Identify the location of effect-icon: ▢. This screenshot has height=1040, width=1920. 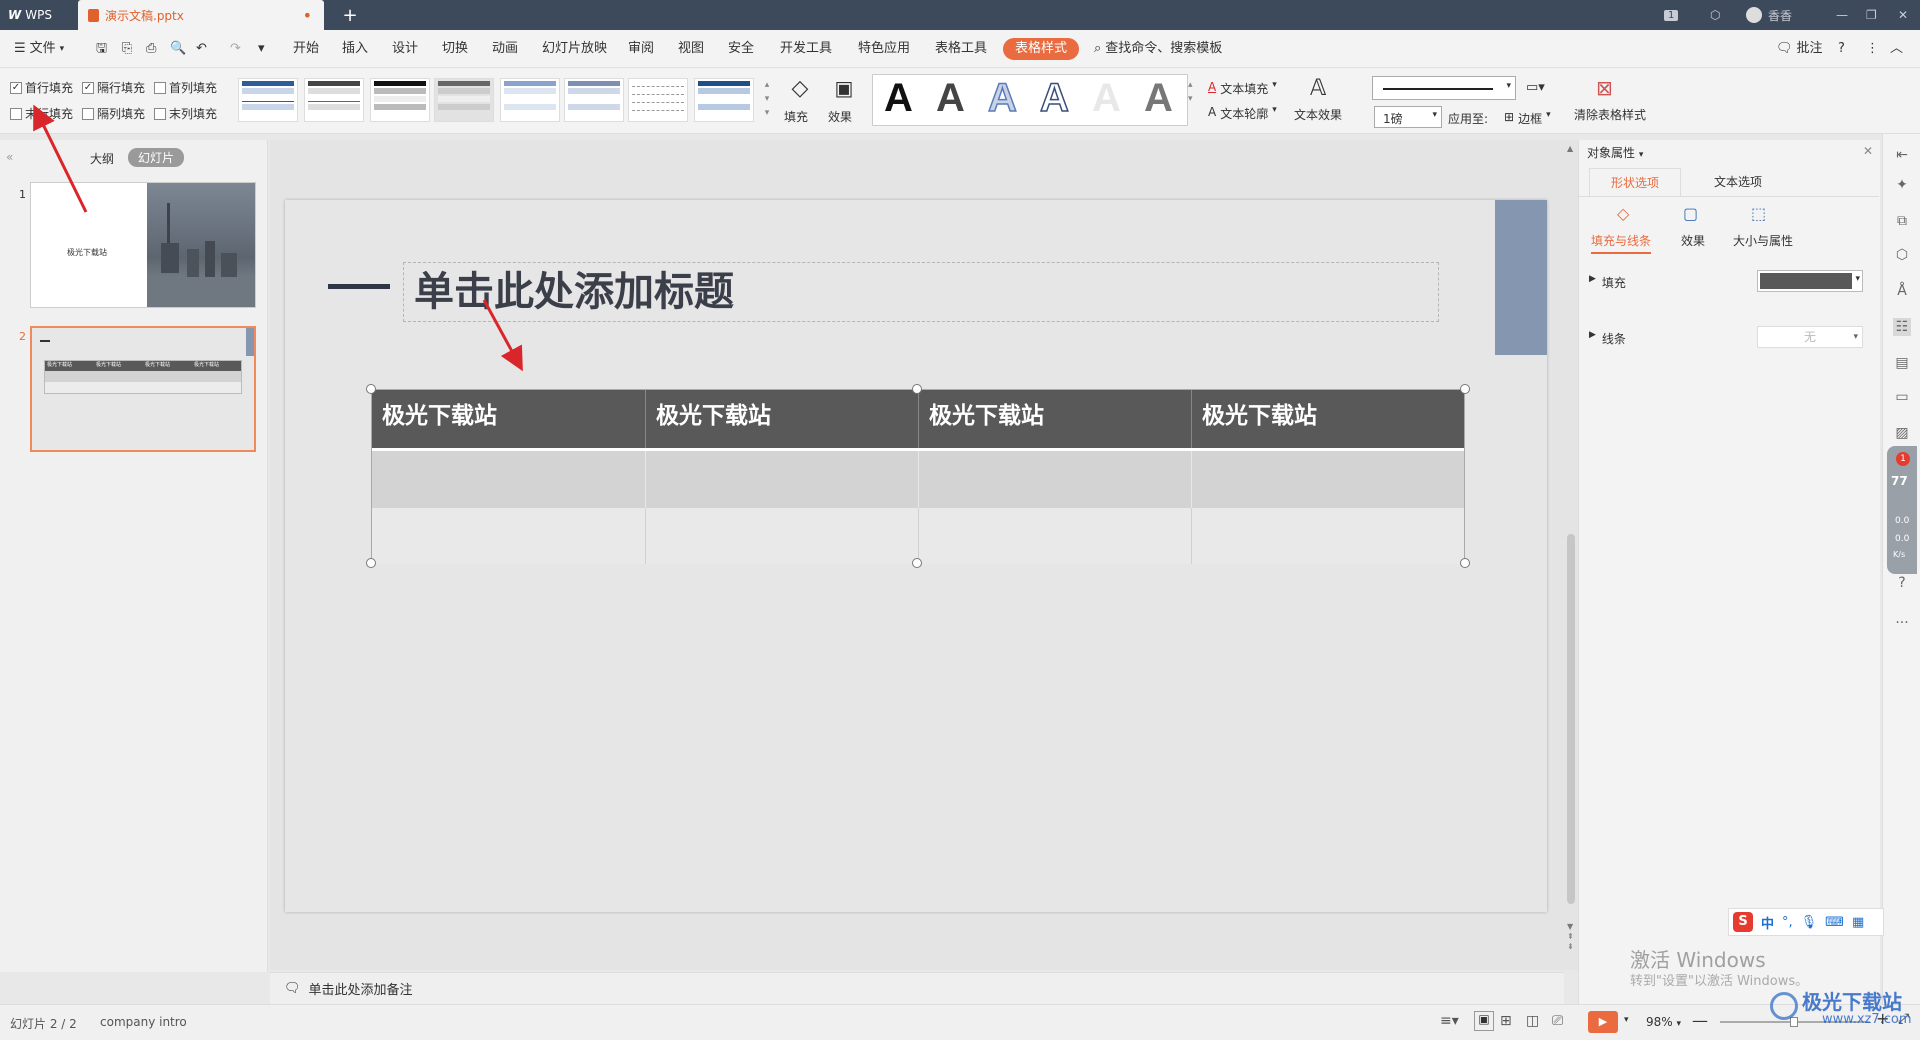
(1690, 213).